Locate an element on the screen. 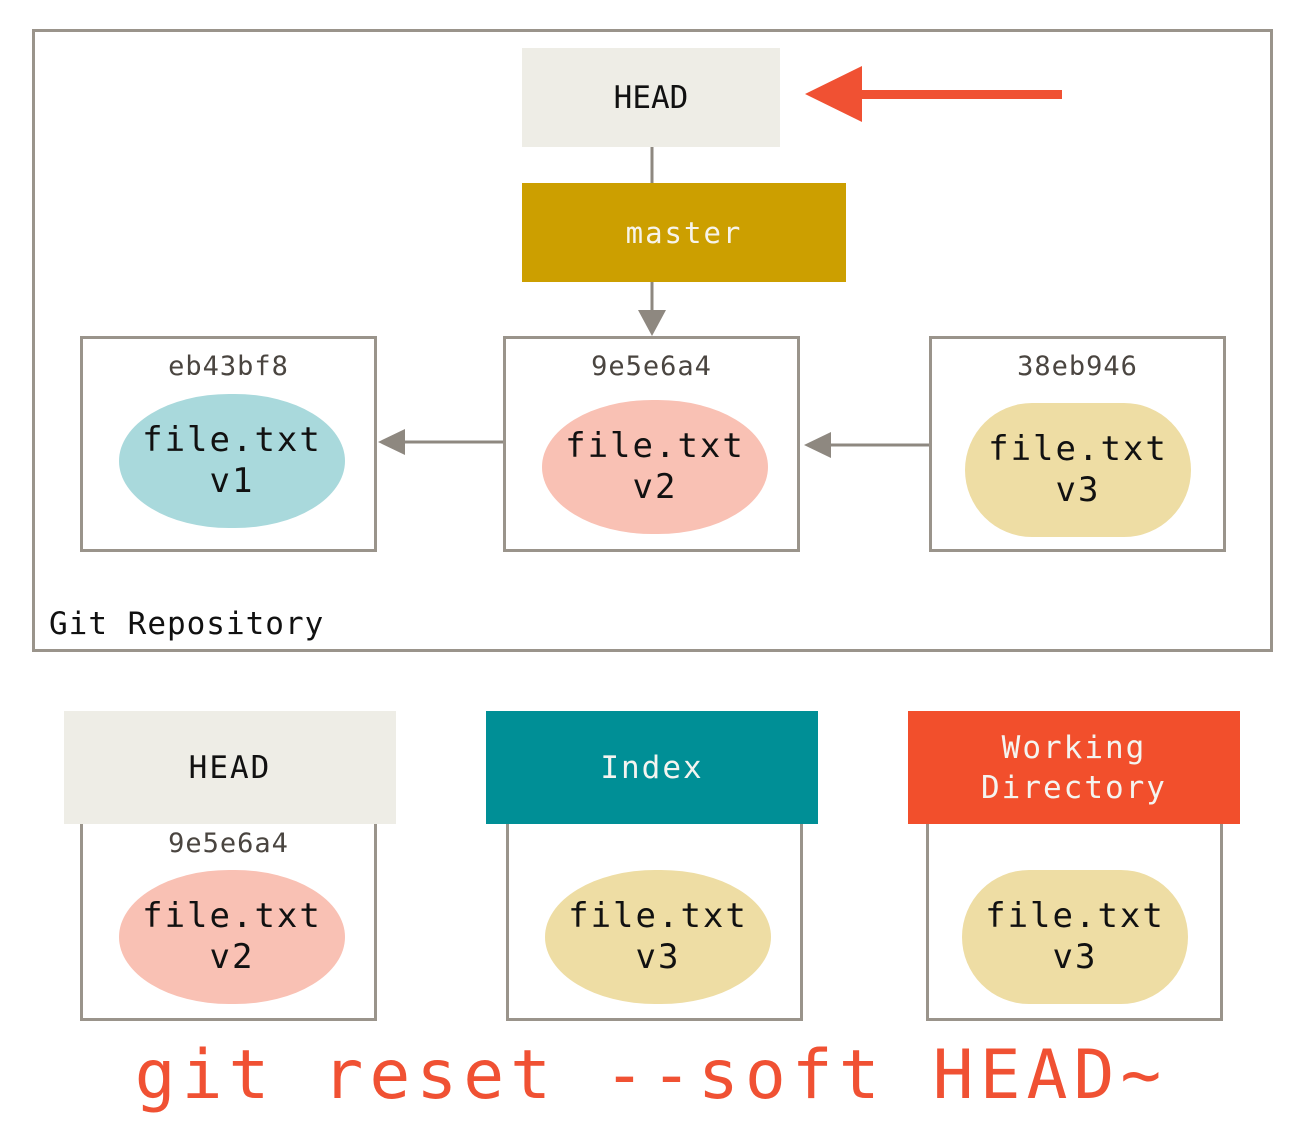  working-directory-area-header: Working Directory is located at coordinates (1074, 767).